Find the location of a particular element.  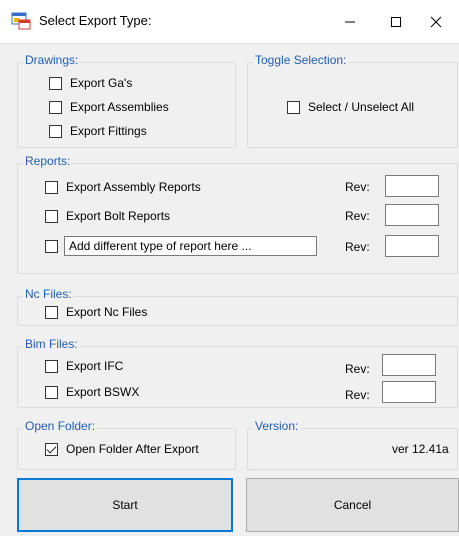

checkbox-checked is located at coordinates (51, 449).